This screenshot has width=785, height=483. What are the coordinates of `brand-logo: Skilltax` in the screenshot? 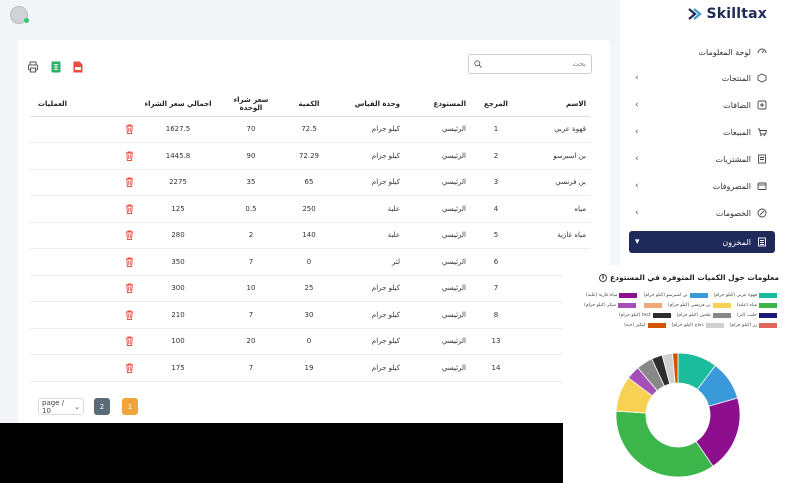 It's located at (726, 14).